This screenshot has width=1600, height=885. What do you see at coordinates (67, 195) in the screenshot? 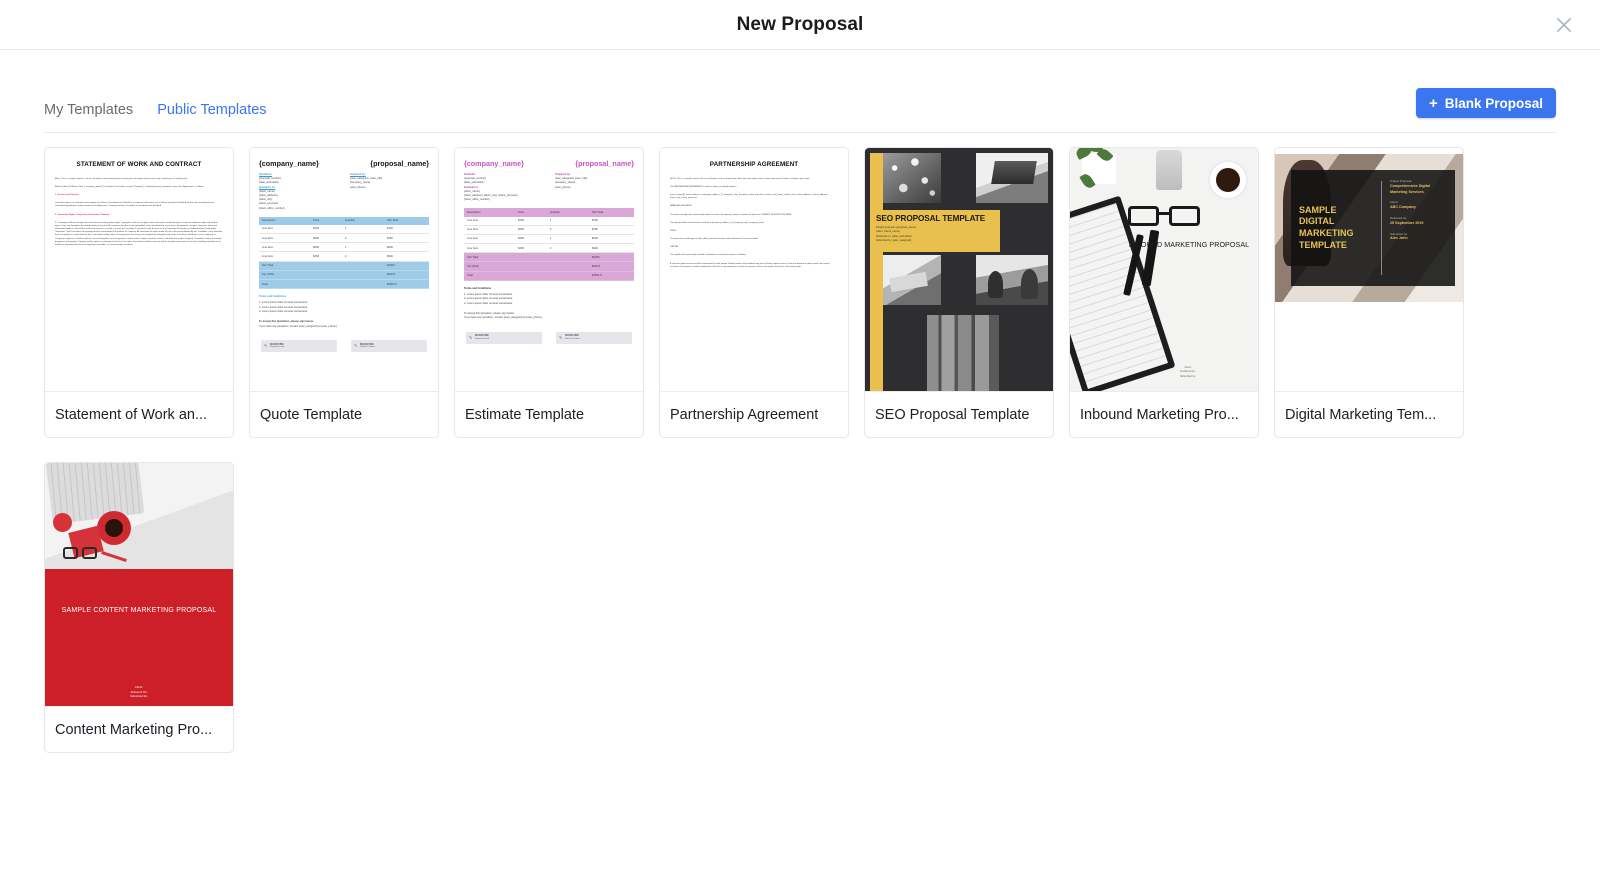
I see `sow-section-services: 1. Services and Payment` at bounding box center [67, 195].